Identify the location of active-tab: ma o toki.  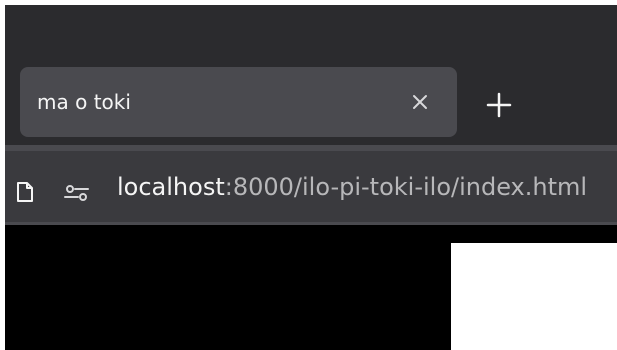
(238, 102).